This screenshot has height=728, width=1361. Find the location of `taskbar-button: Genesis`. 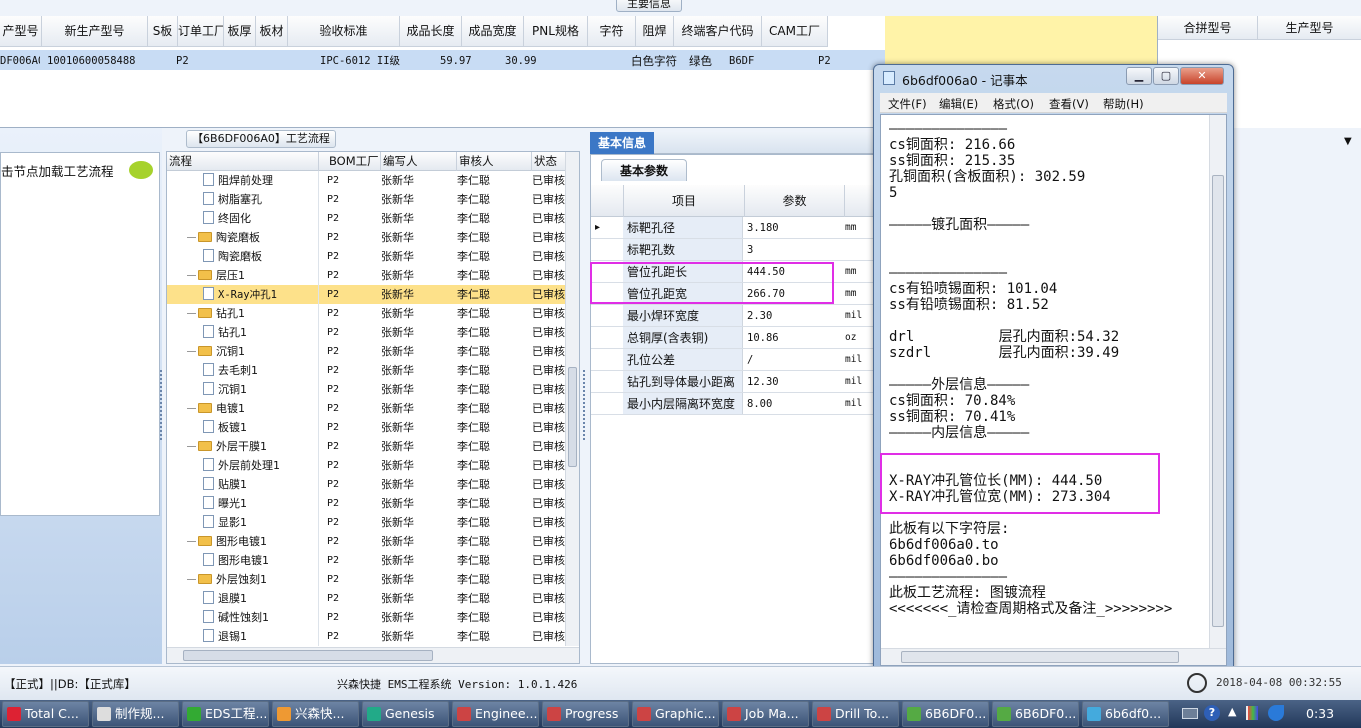

taskbar-button: Genesis is located at coordinates (405, 714).